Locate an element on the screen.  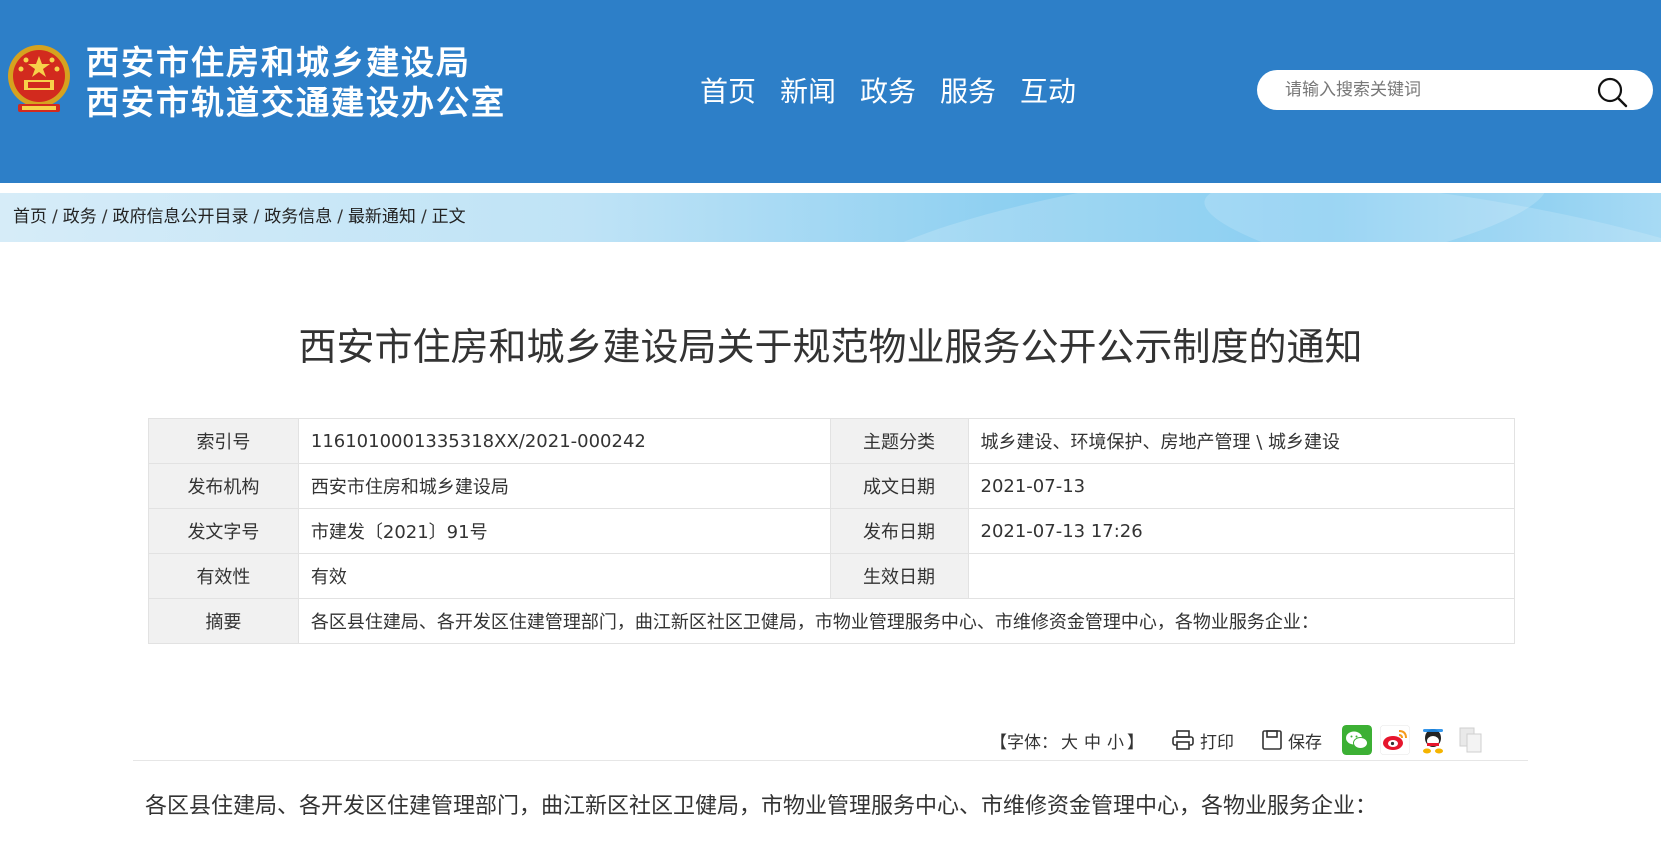
nav-item-news: 新闻 is located at coordinates (820, 92).